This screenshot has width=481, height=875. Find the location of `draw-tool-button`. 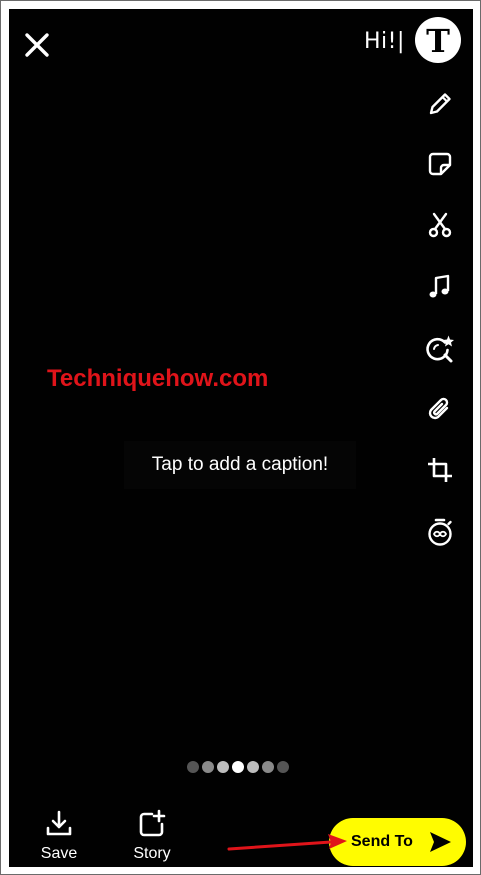

draw-tool-button is located at coordinates (440, 104).